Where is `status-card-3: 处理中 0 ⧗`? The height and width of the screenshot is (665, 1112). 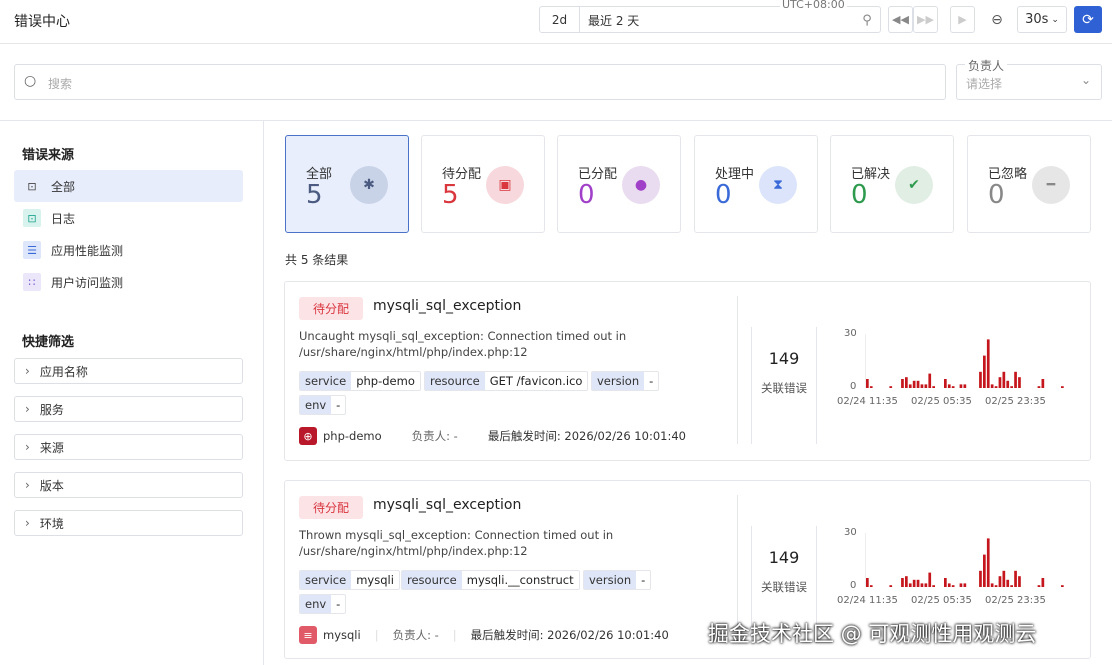 status-card-3: 处理中 0 ⧗ is located at coordinates (756, 184).